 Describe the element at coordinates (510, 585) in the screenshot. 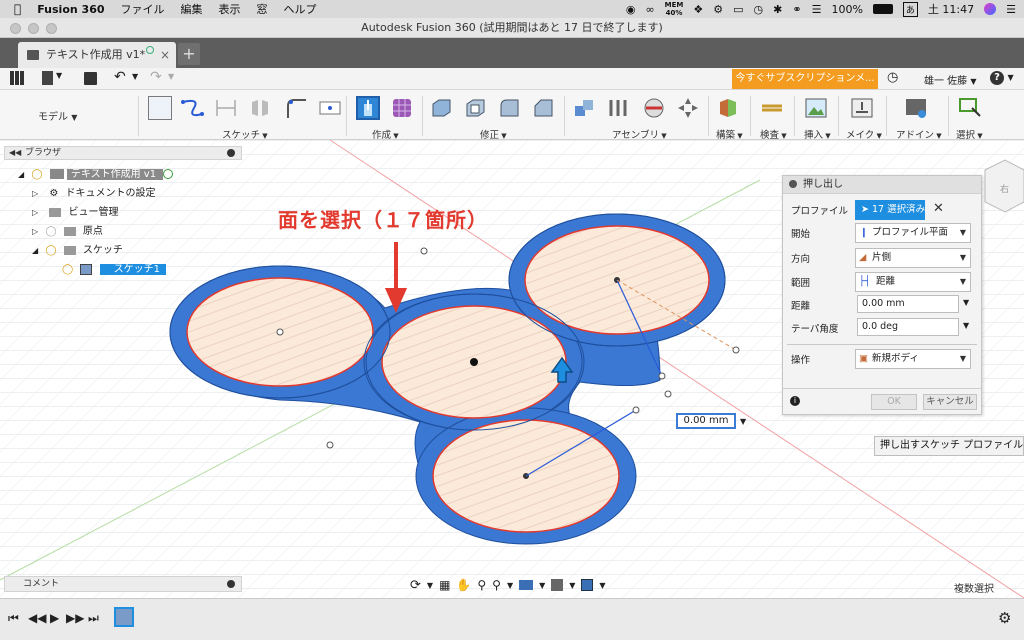

I see `fit-chevron-down-icon: ▼` at that location.